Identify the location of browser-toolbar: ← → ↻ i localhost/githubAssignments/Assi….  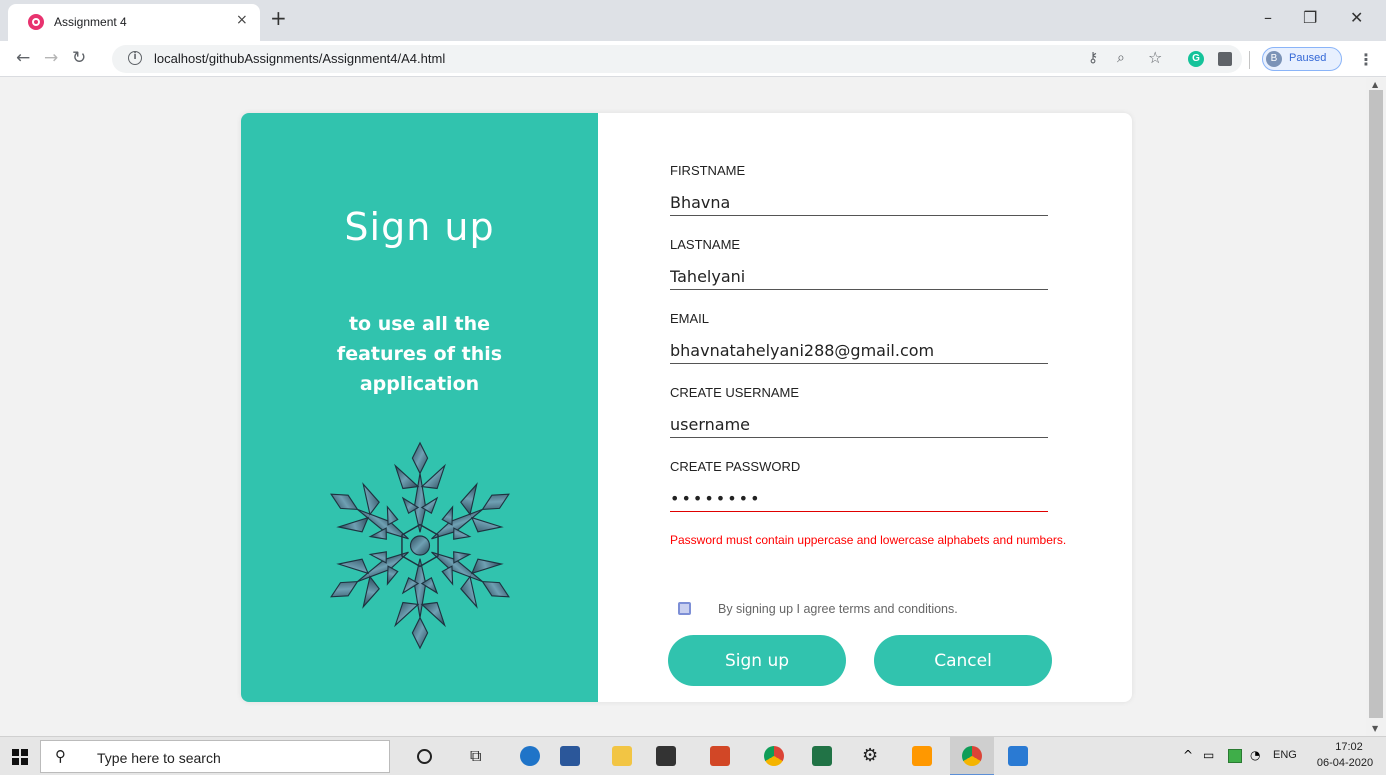
(693, 59).